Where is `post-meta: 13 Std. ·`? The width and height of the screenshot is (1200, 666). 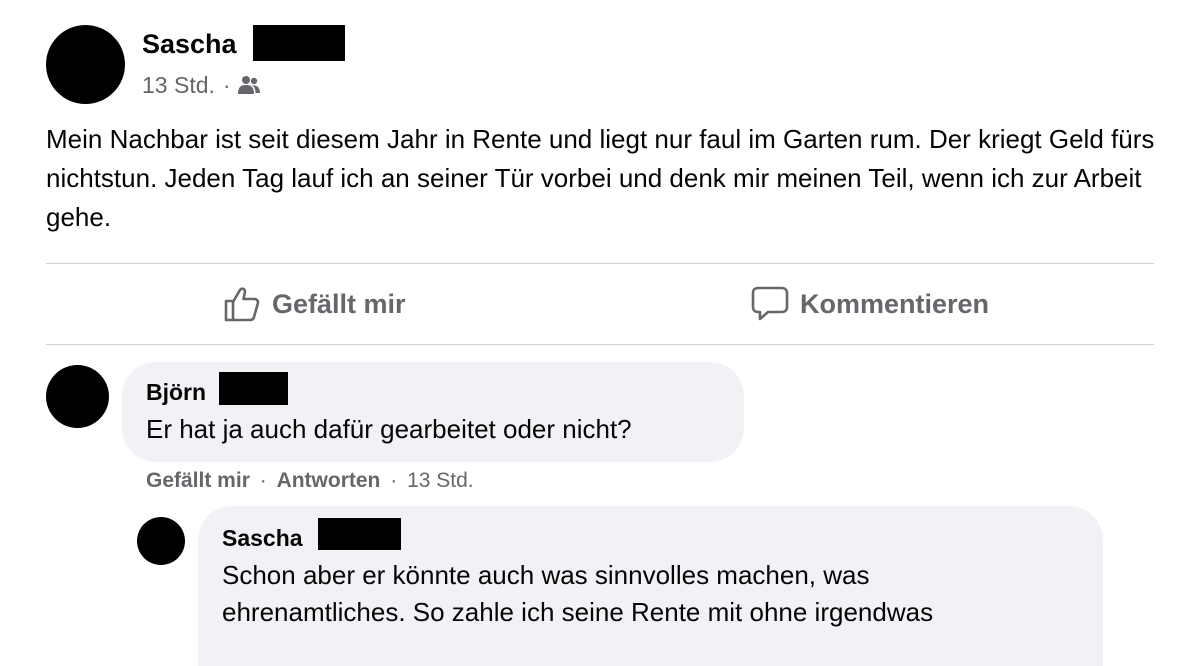 post-meta: 13 Std. · is located at coordinates (201, 85).